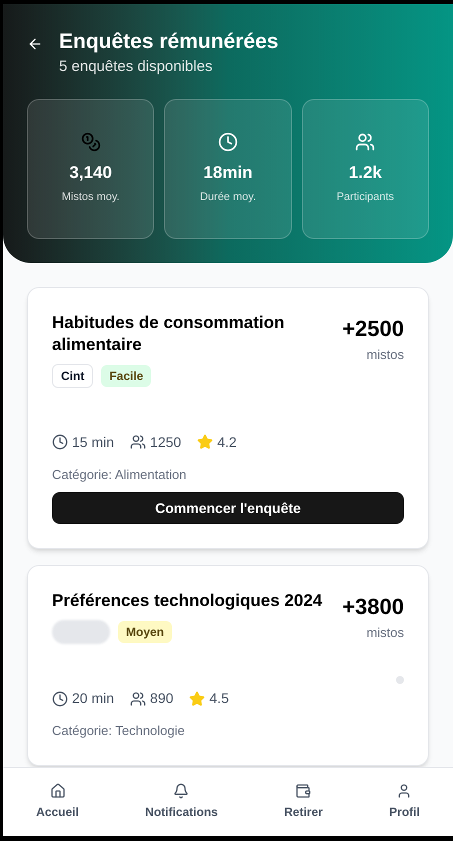 Image resolution: width=453 pixels, height=841 pixels. Describe the element at coordinates (73, 376) in the screenshot. I see `provider-tag: Cint` at that location.